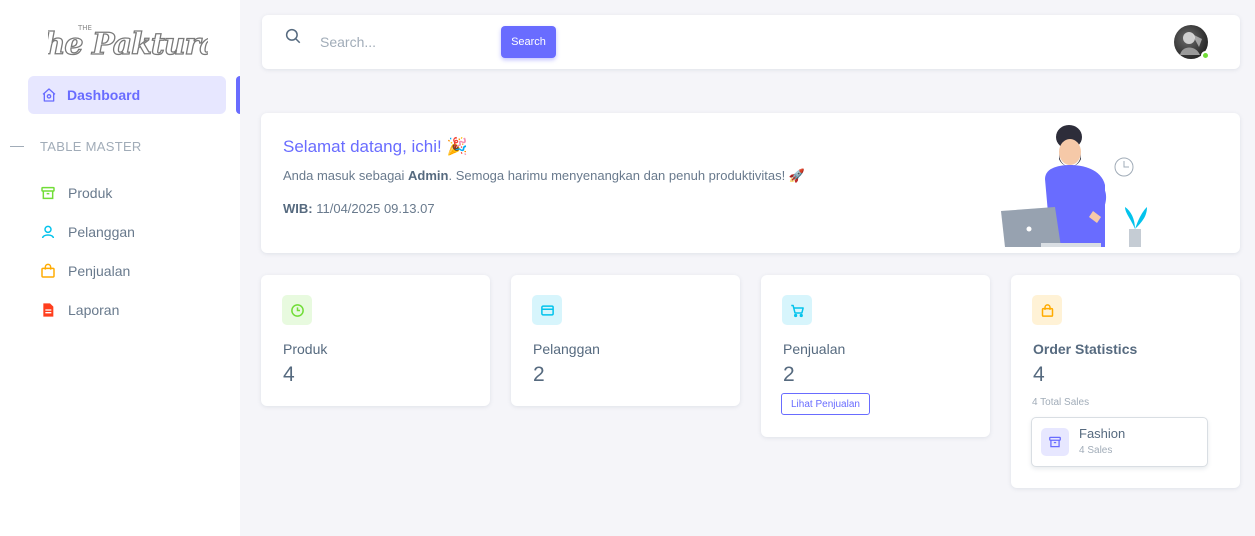 This screenshot has height=536, width=1255. Describe the element at coordinates (375, 340) in the screenshot. I see `stat-card-produk: Produk 4` at that location.